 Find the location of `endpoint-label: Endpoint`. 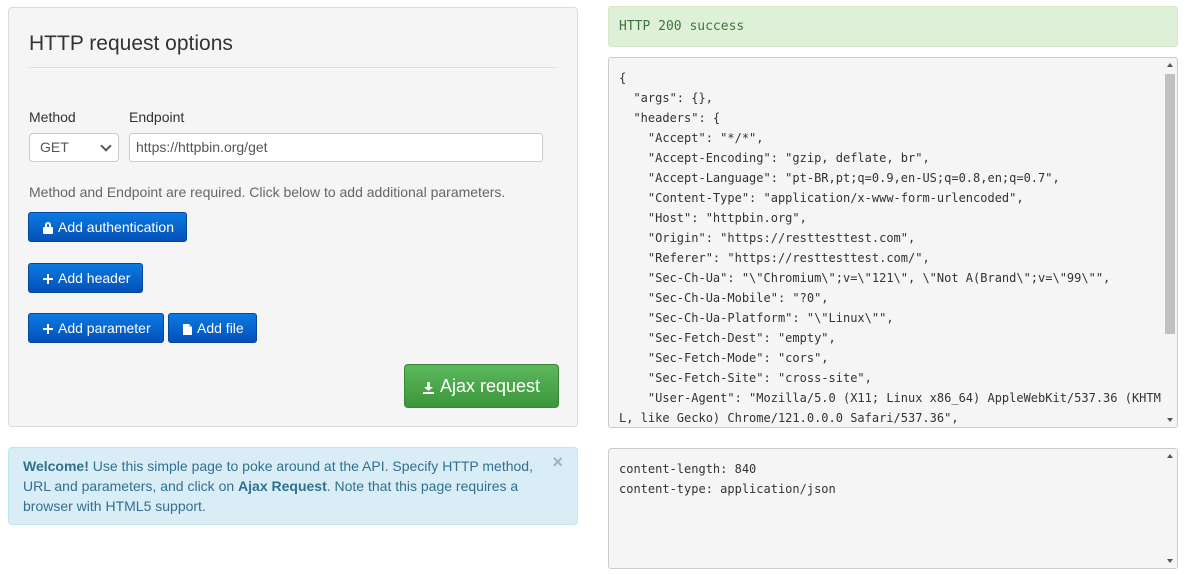

endpoint-label: Endpoint is located at coordinates (157, 117).